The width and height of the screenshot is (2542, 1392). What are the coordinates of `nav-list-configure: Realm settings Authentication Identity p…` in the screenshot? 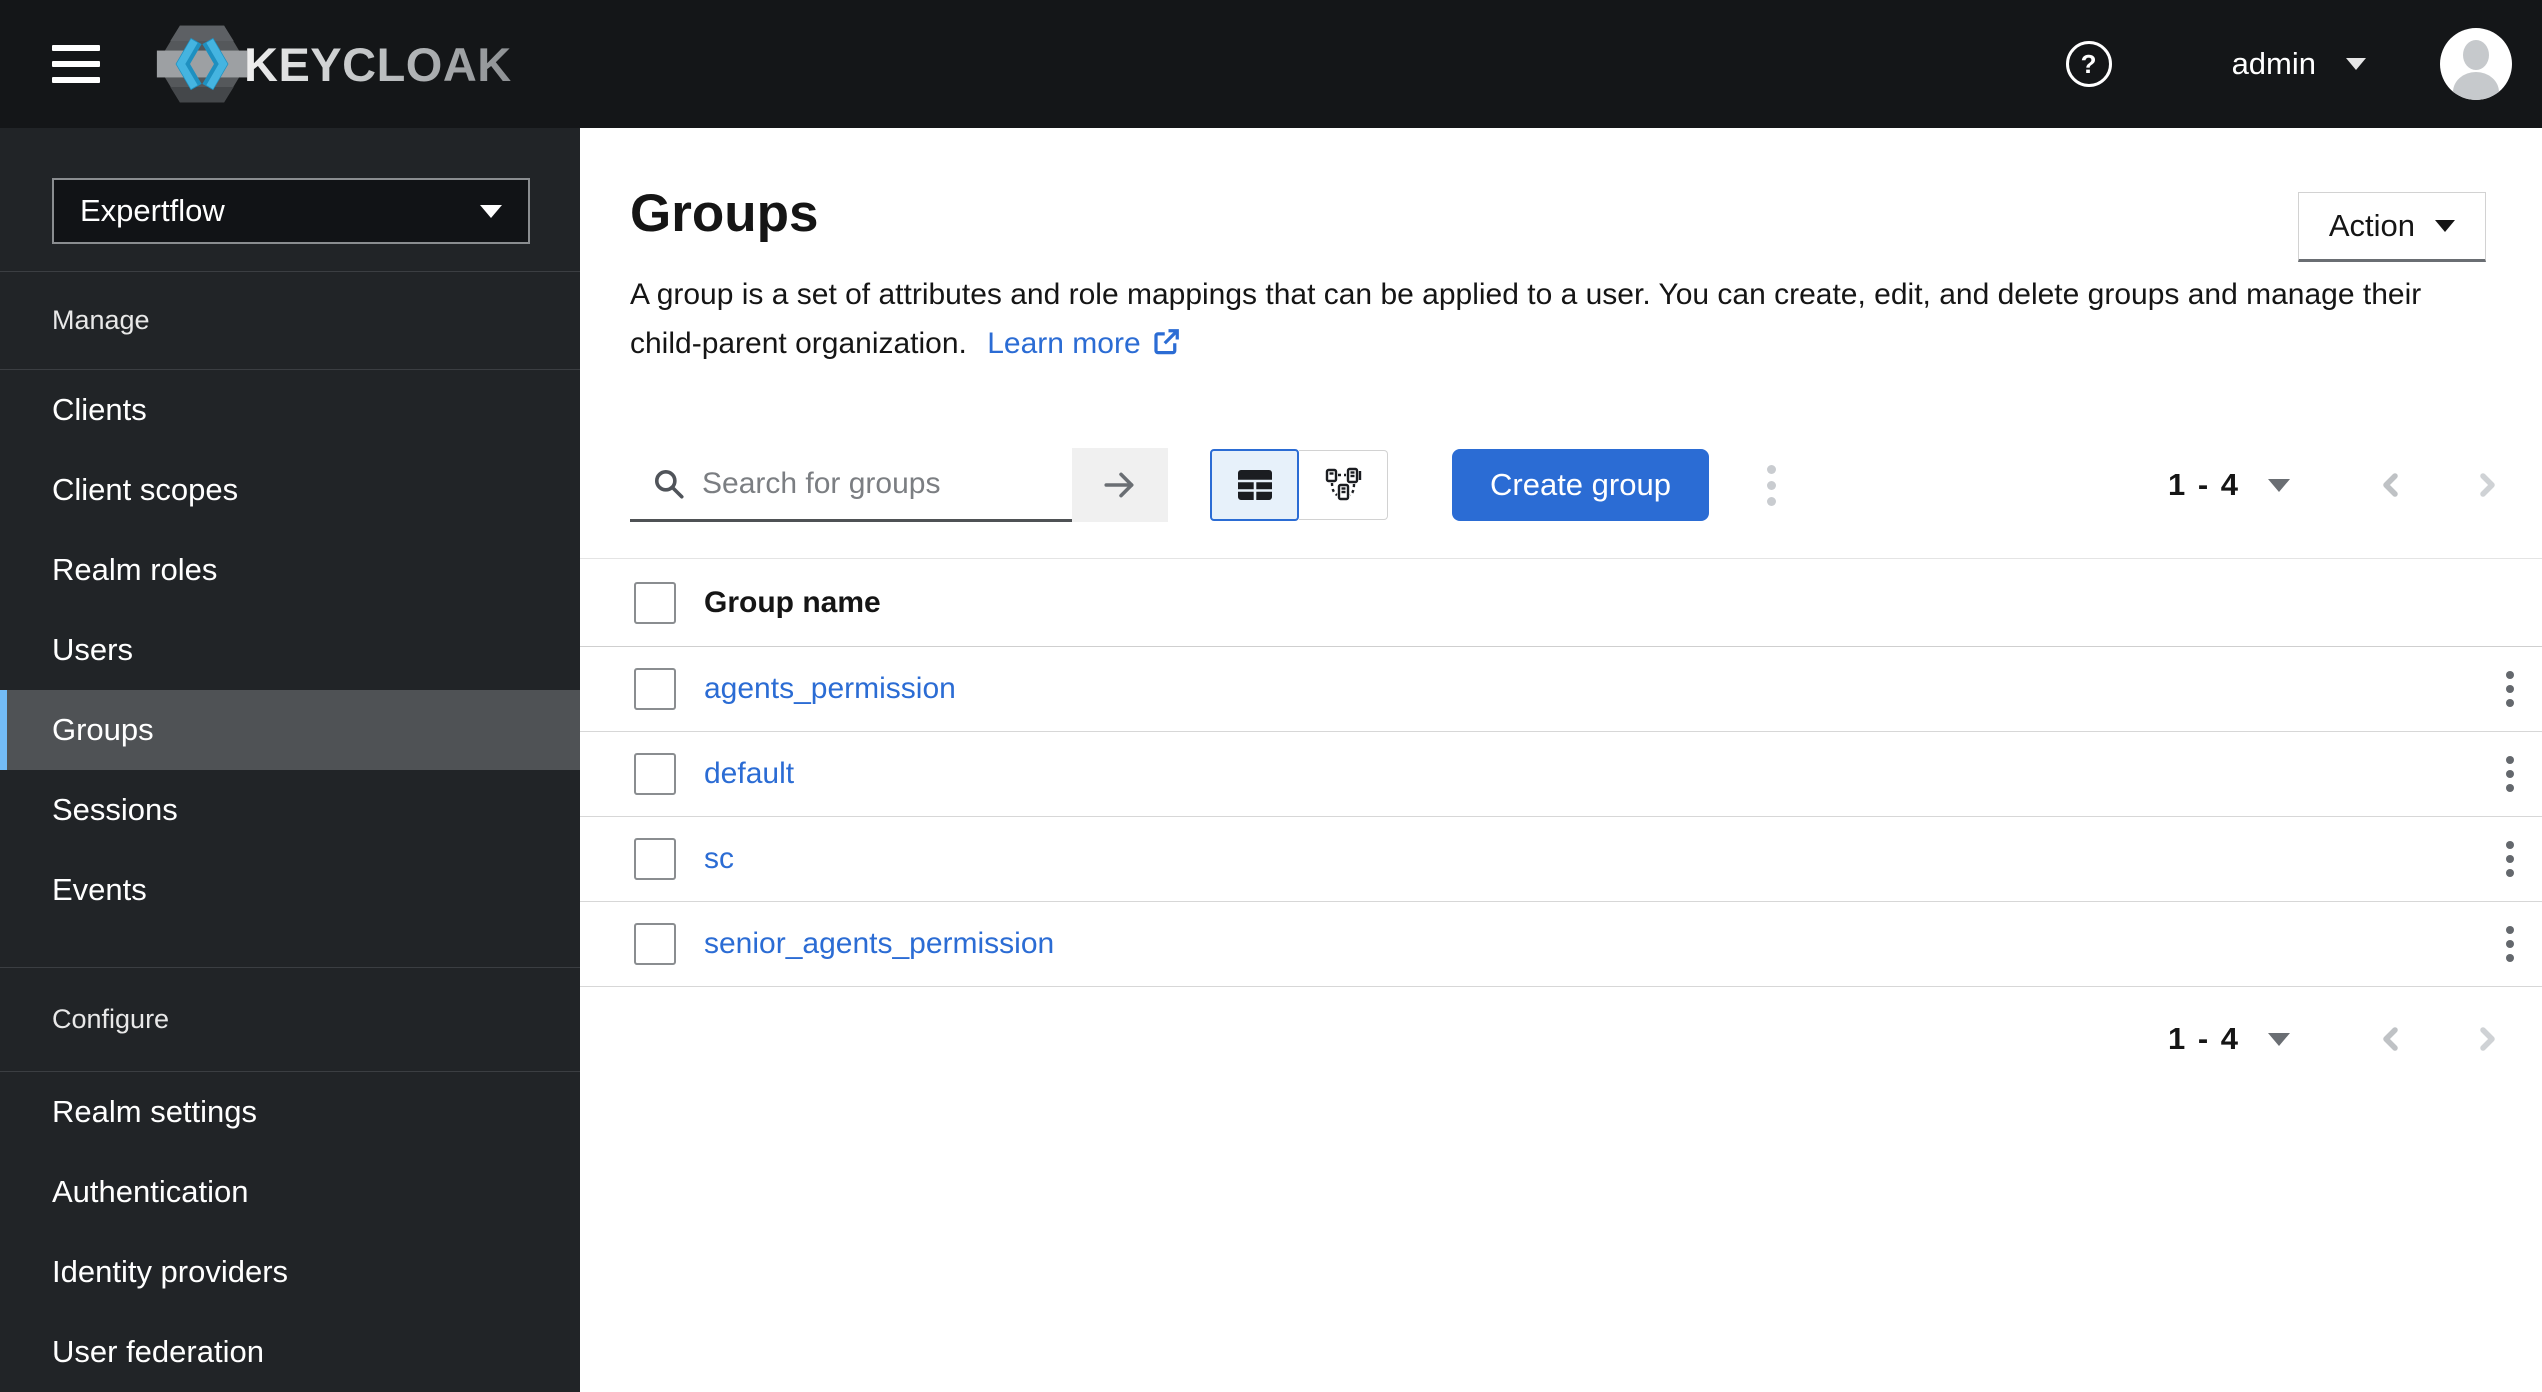 It's located at (290, 1232).